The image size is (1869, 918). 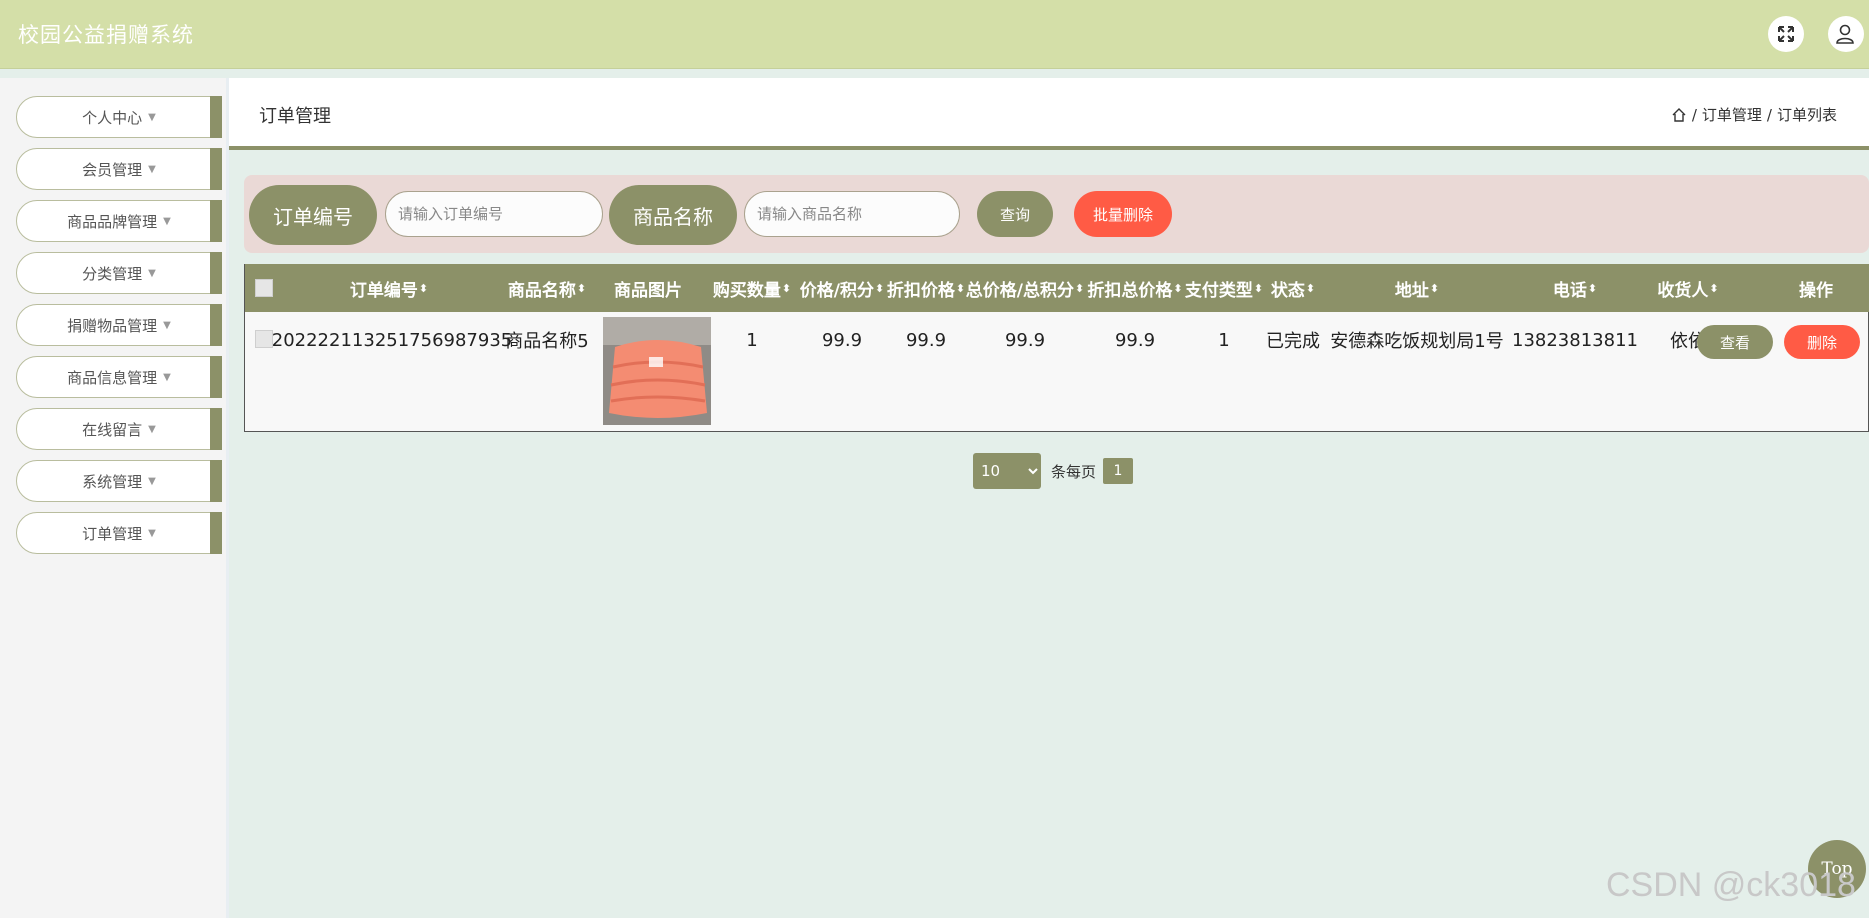 I want to click on fullscreen-button, so click(x=1786, y=34).